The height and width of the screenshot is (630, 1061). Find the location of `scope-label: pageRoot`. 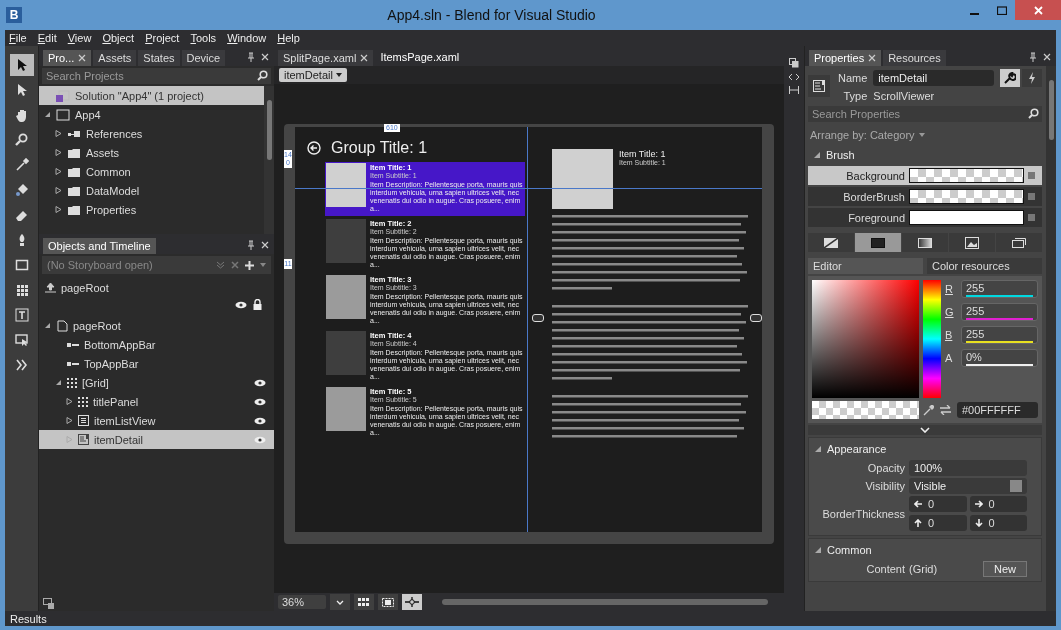

scope-label: pageRoot is located at coordinates (85, 288).